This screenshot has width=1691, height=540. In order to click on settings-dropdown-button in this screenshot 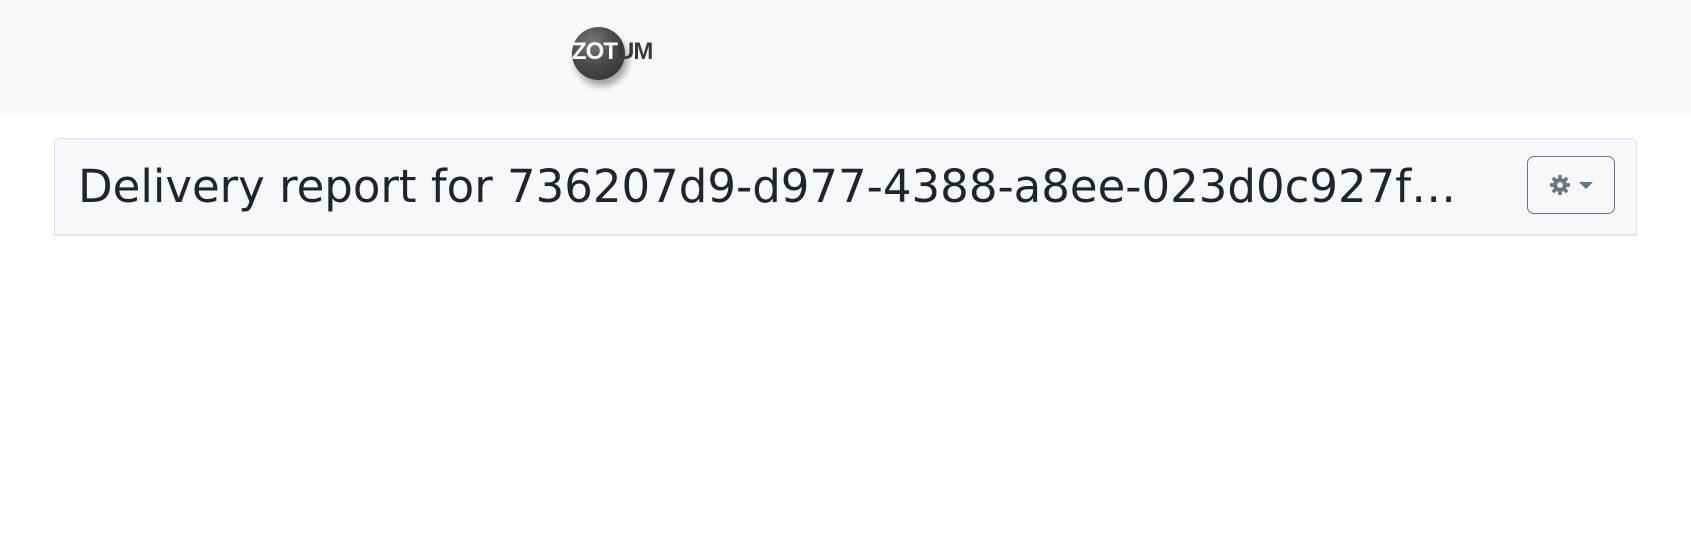, I will do `click(1571, 185)`.